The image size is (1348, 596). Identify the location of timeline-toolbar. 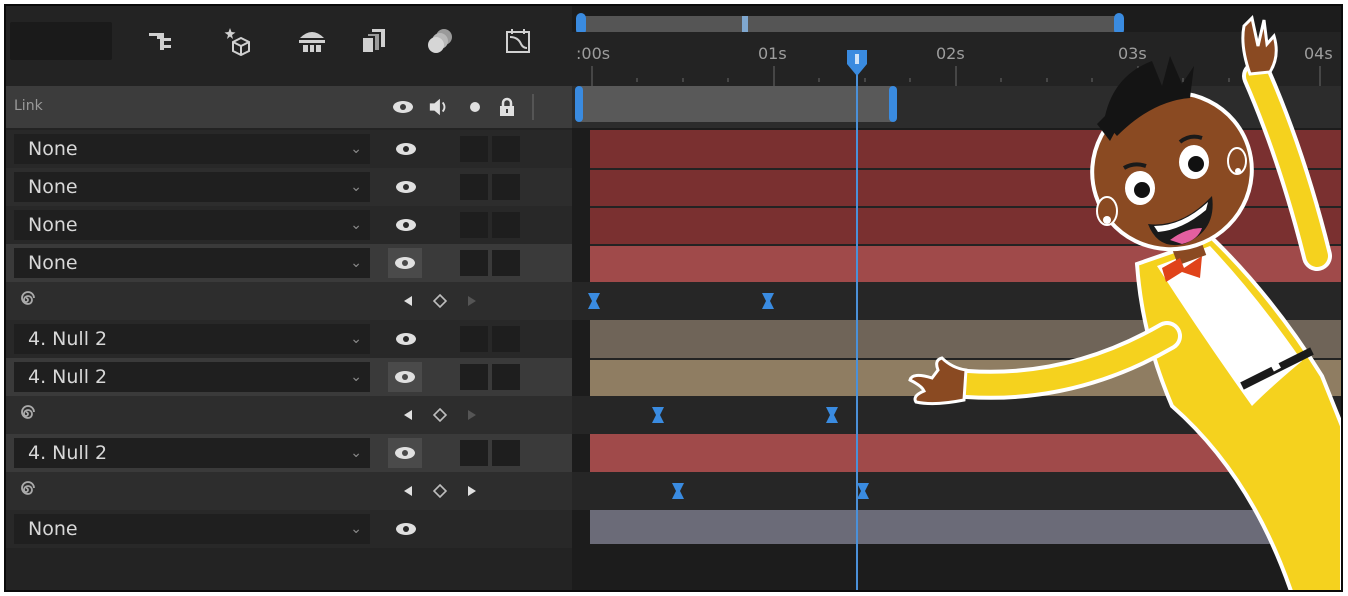
(289, 45).